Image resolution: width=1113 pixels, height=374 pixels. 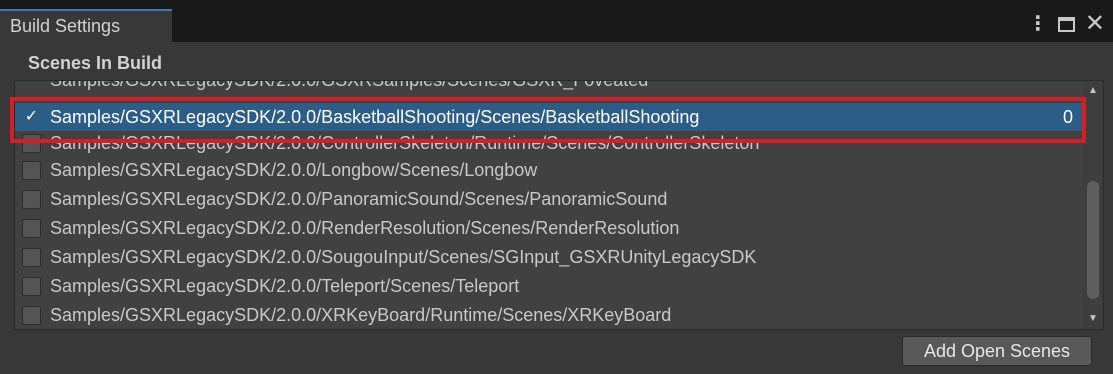 I want to click on maximize-icon, so click(x=1066, y=24).